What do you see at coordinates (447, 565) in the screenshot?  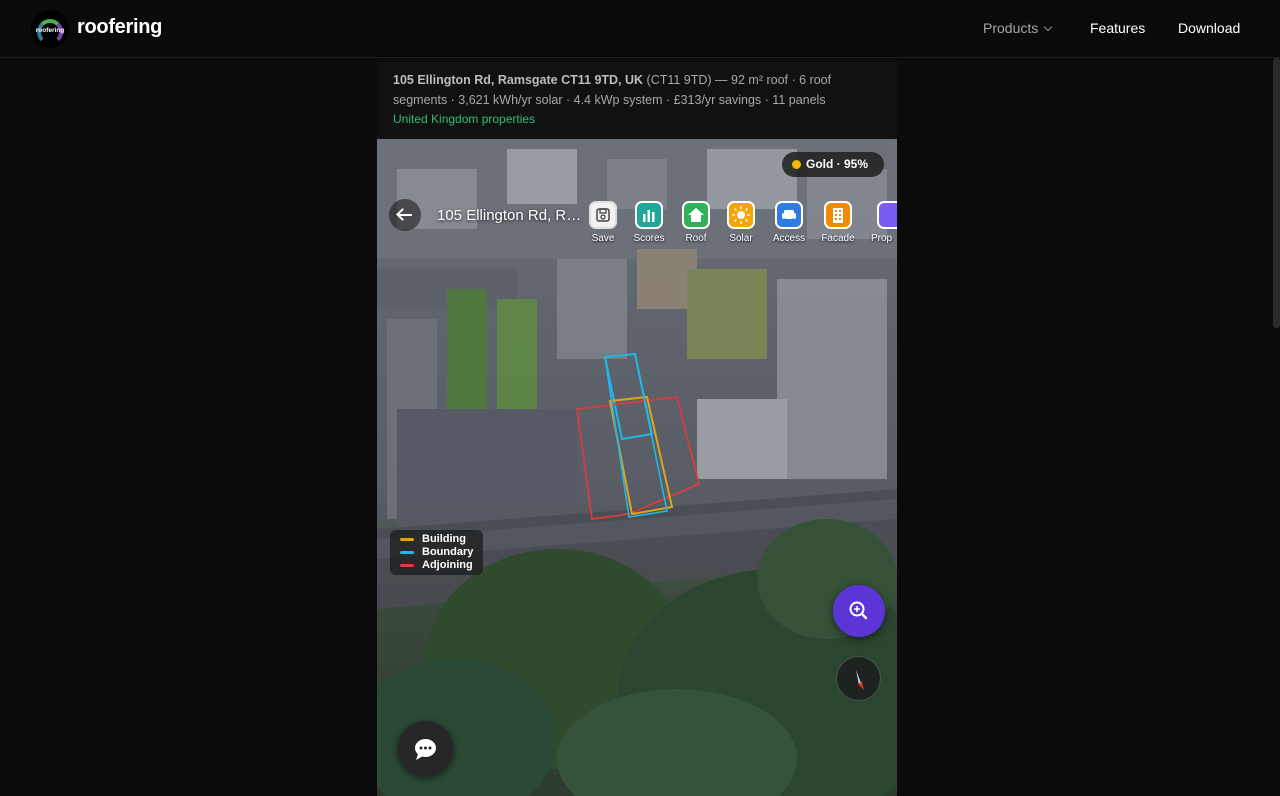 I see `legend-label: Adjoining` at bounding box center [447, 565].